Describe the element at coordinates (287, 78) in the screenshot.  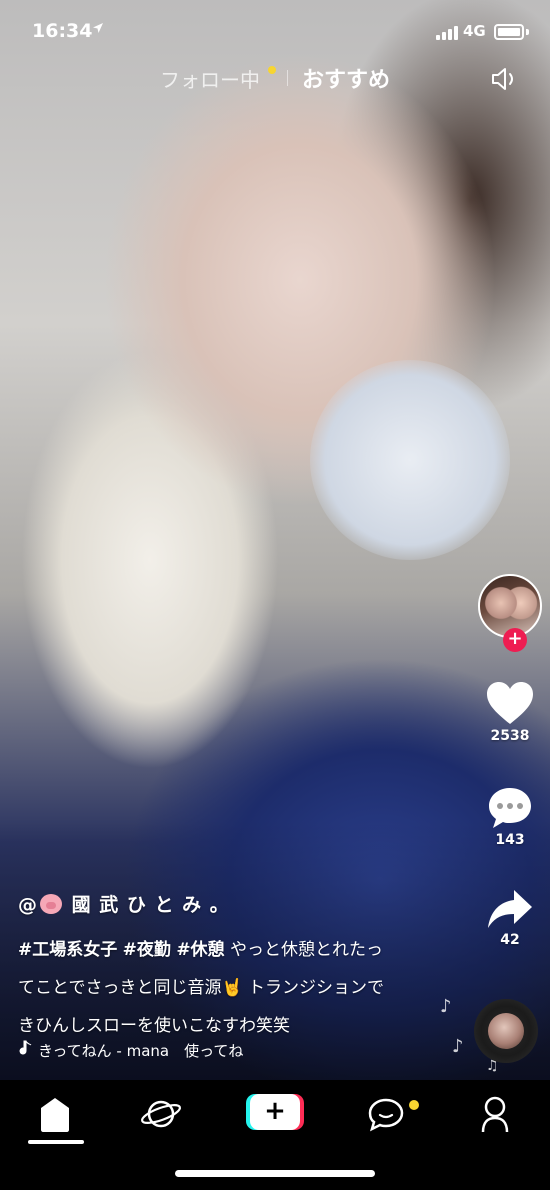
I see `tab-divider` at that location.